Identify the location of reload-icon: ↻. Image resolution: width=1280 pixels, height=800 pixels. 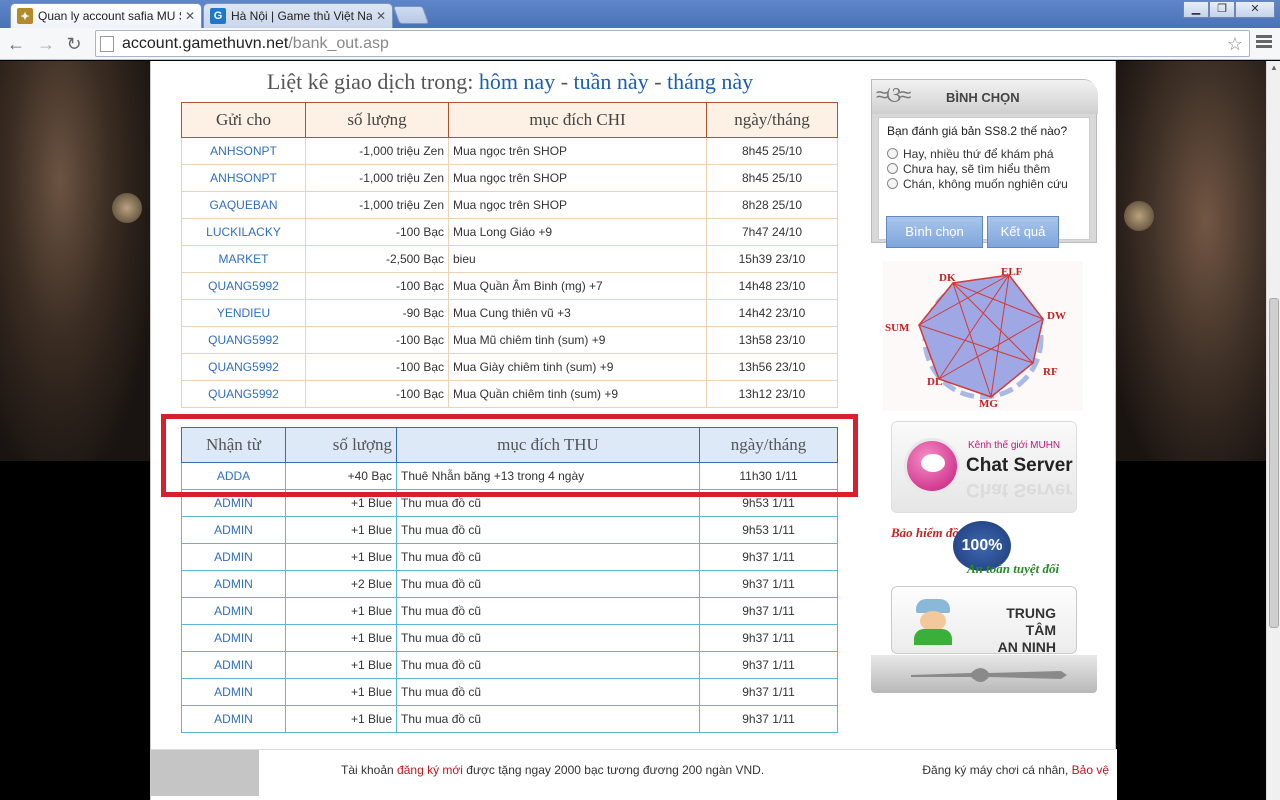
(74, 44).